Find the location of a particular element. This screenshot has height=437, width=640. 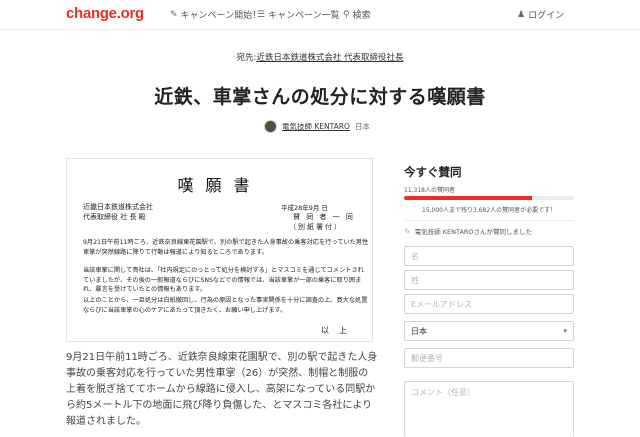

country-select-value: 日本 is located at coordinates (419, 331).